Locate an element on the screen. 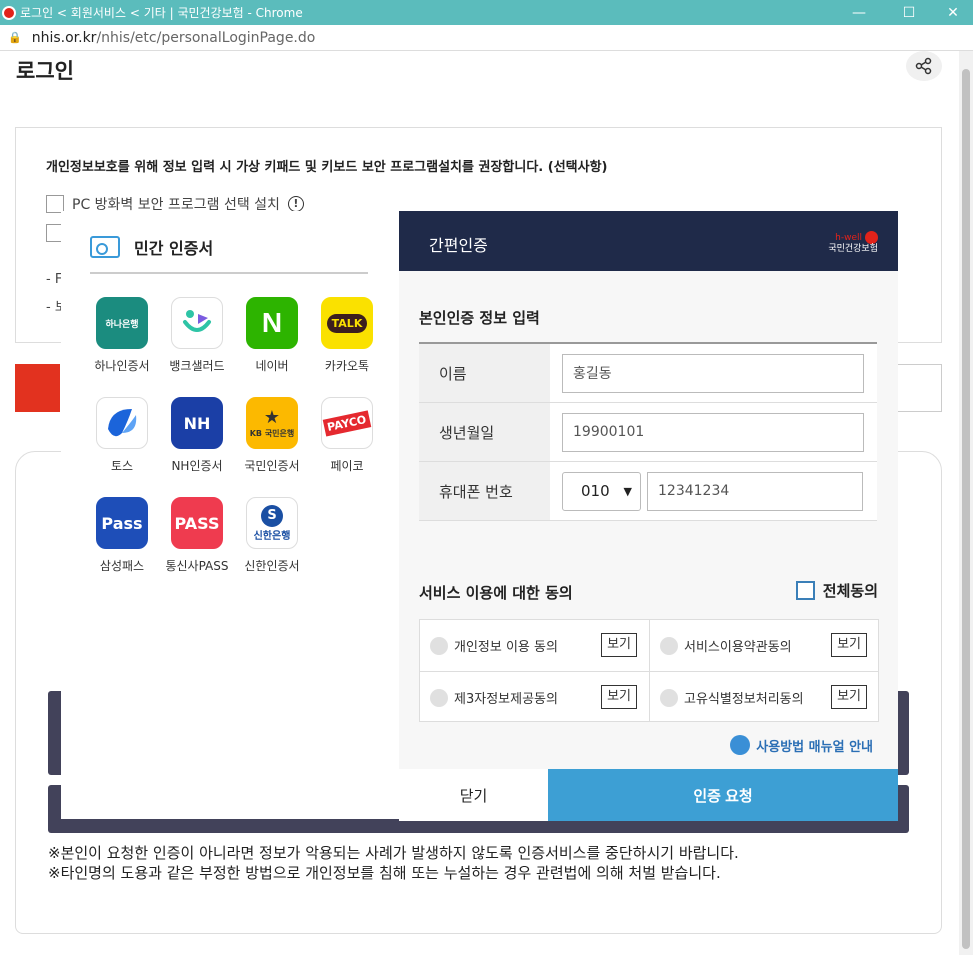  phone-label: 휴대폰 번호 is located at coordinates (484, 491).